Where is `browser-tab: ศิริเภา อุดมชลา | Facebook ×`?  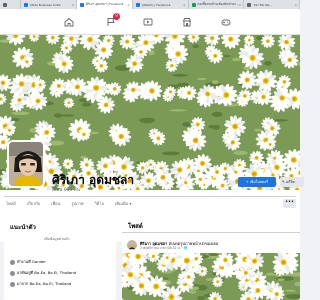
browser-tab: ศิริเภา อุดมชลา | Facebook × is located at coordinates (105, 4).